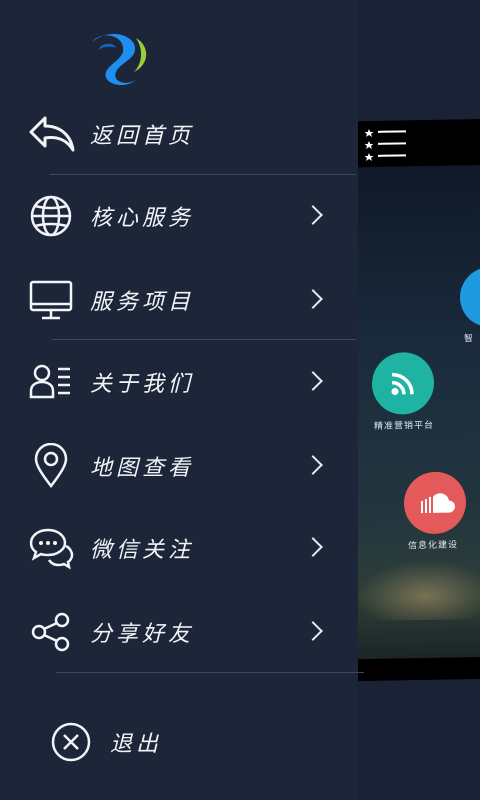  I want to click on close-circle-icon, so click(71, 742).